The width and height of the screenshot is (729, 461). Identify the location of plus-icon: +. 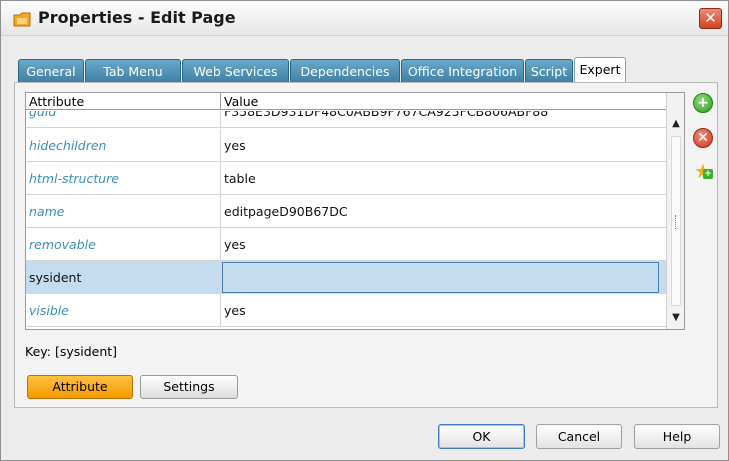
(708, 174).